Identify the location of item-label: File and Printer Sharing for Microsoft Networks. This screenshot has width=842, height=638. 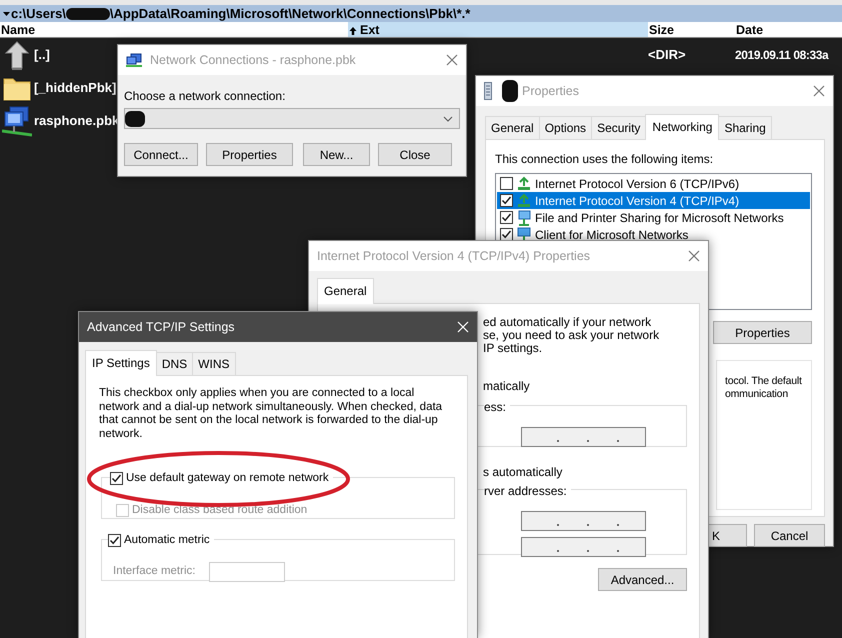
(659, 218).